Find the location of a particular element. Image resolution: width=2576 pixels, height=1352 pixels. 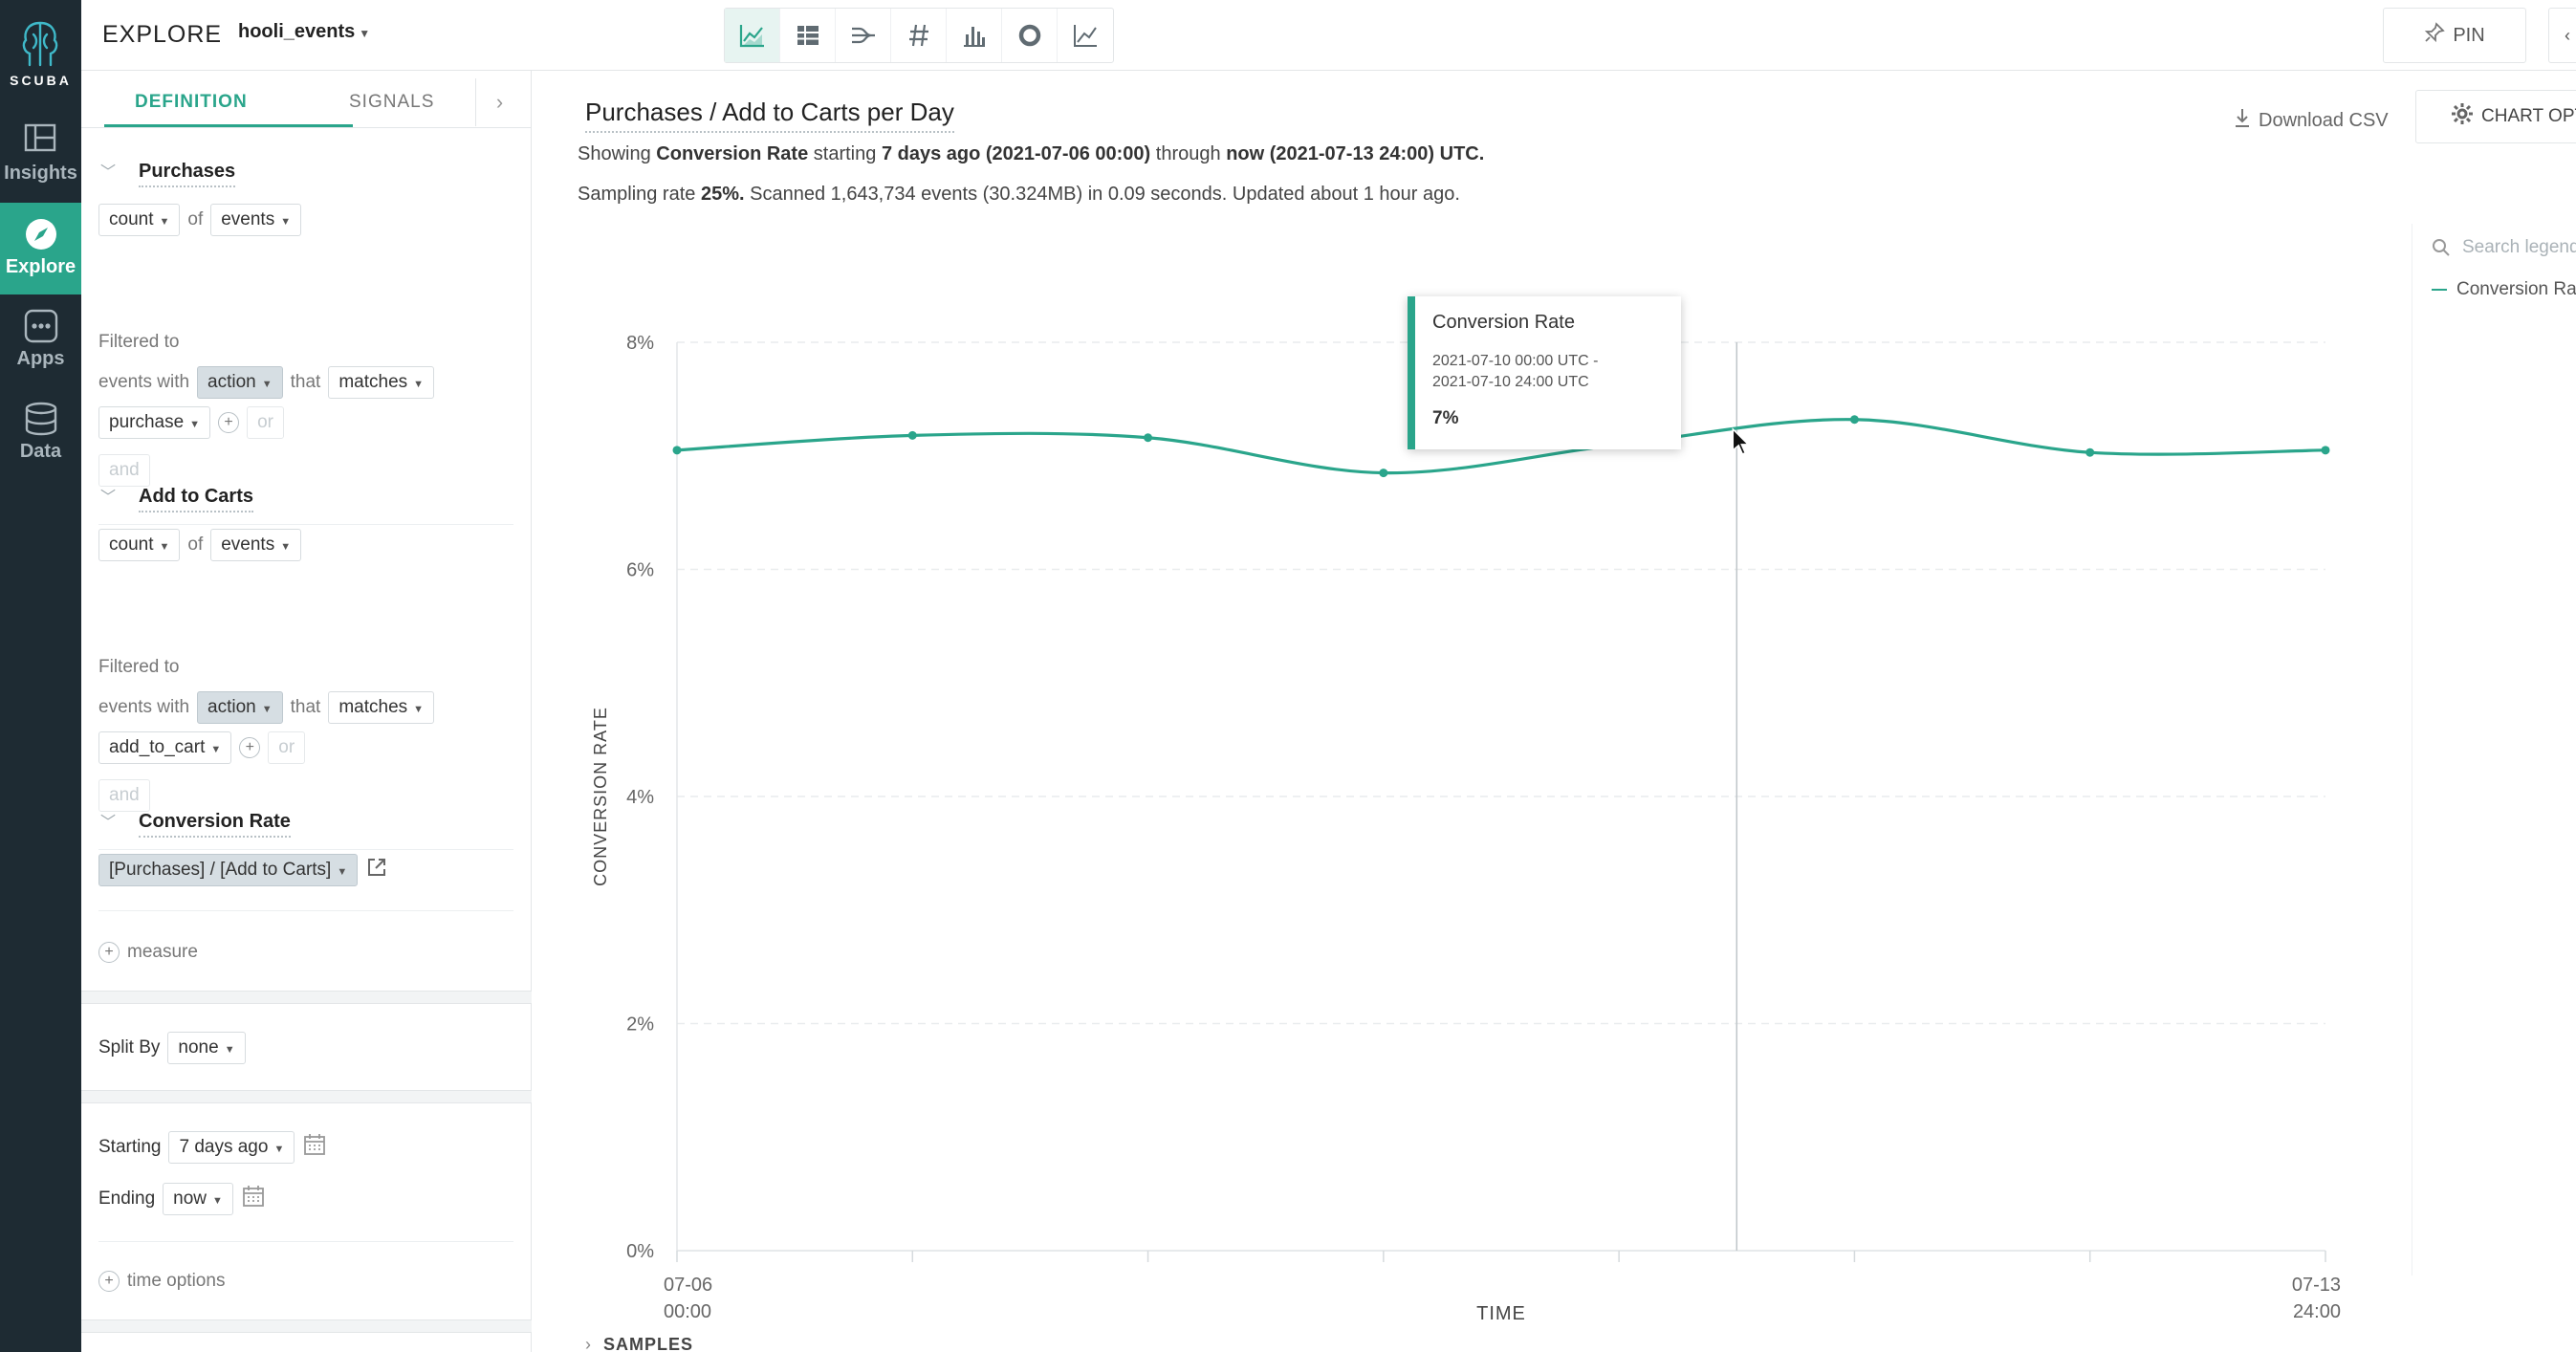

view-table is located at coordinates (808, 35).